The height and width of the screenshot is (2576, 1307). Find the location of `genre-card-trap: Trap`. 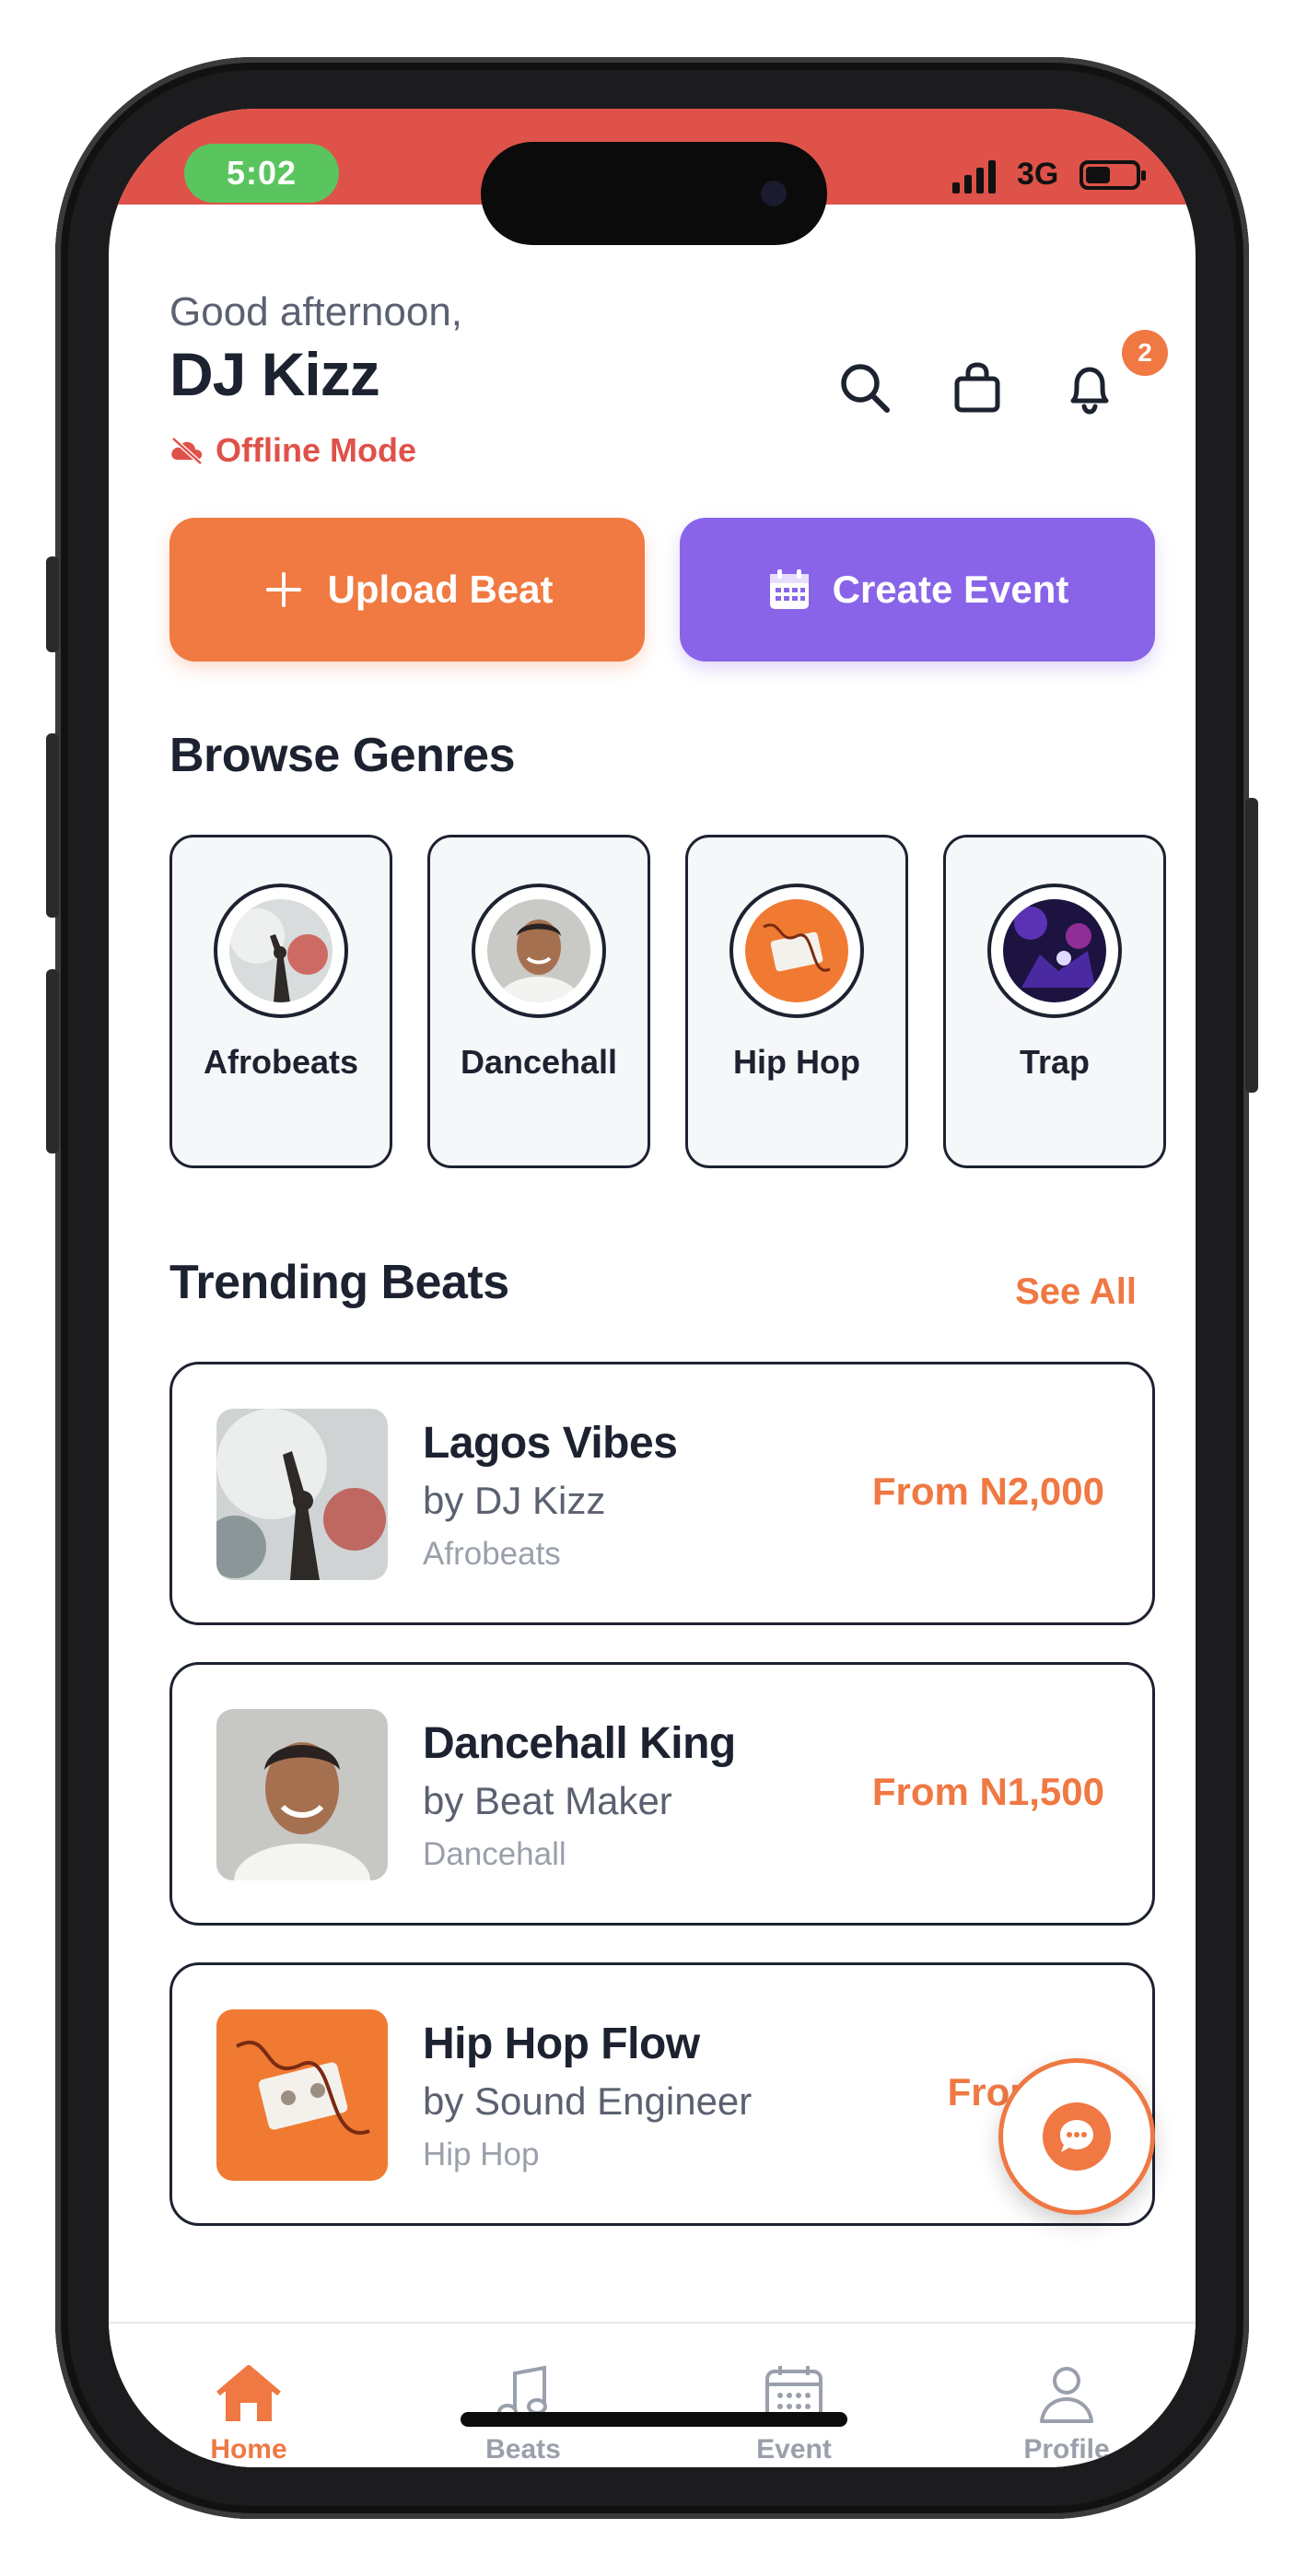

genre-card-trap: Trap is located at coordinates (1054, 1001).